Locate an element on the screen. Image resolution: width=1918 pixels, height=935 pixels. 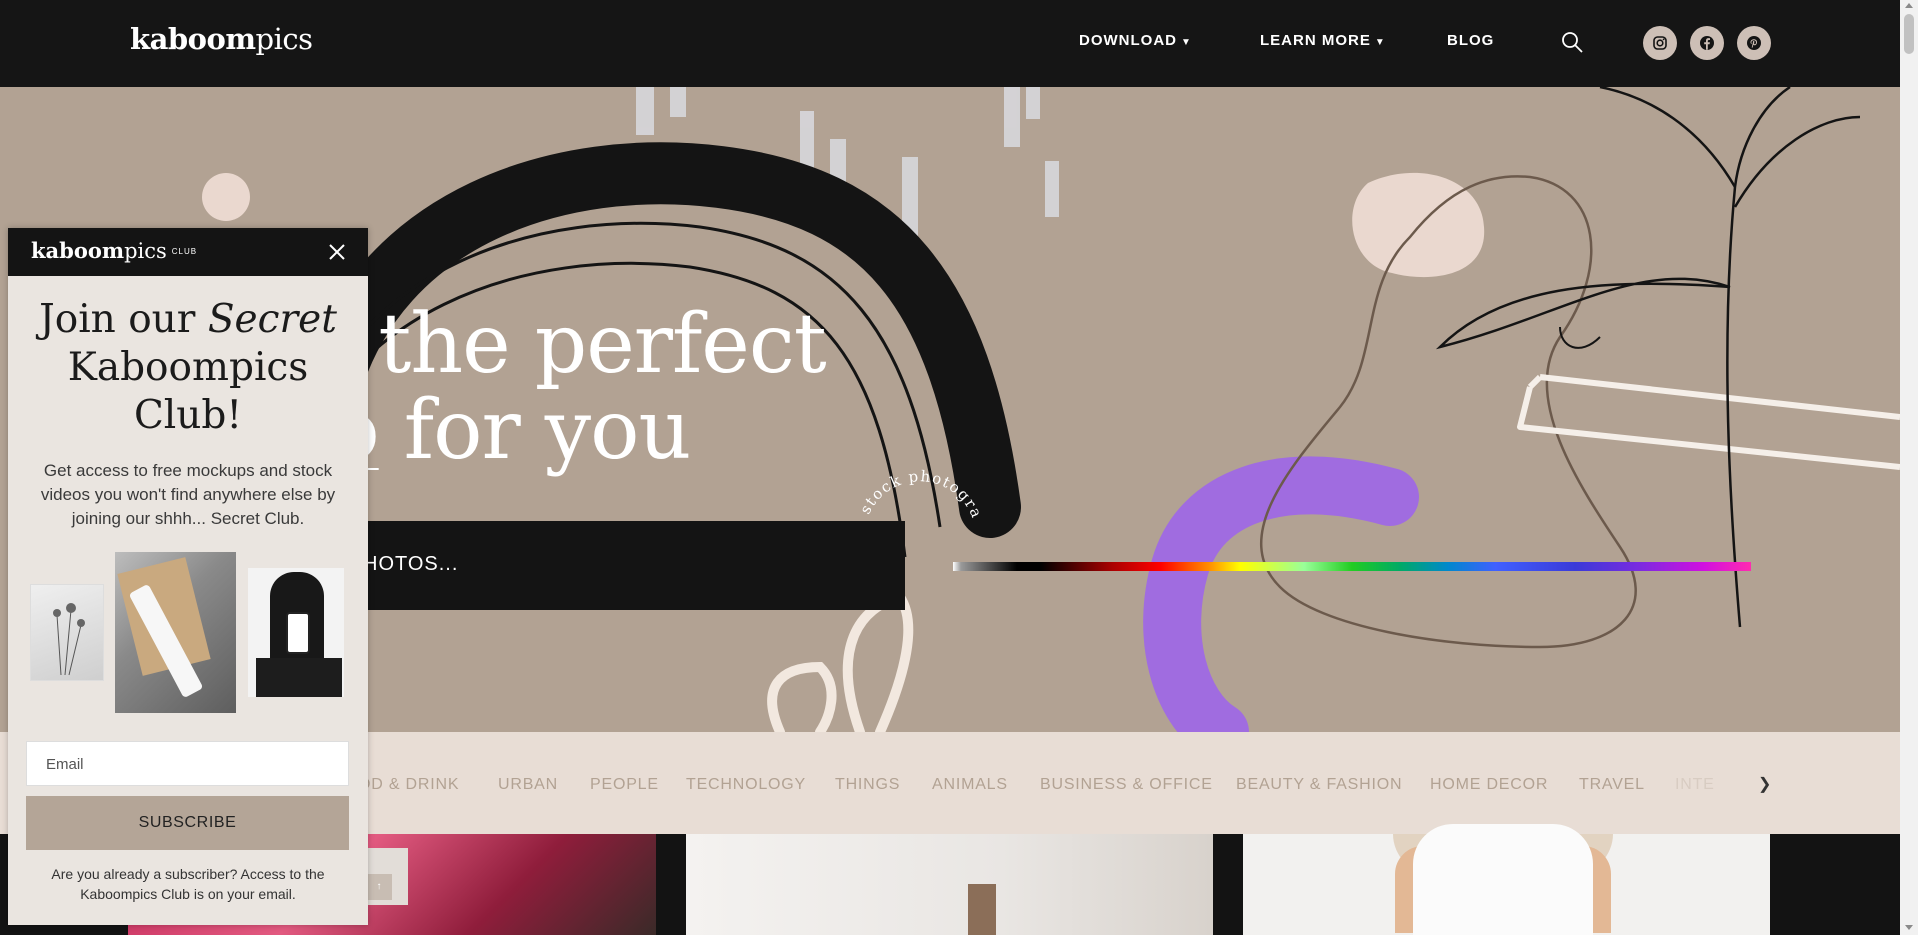
chevron-right-icon: ❯ is located at coordinates (1764, 784).